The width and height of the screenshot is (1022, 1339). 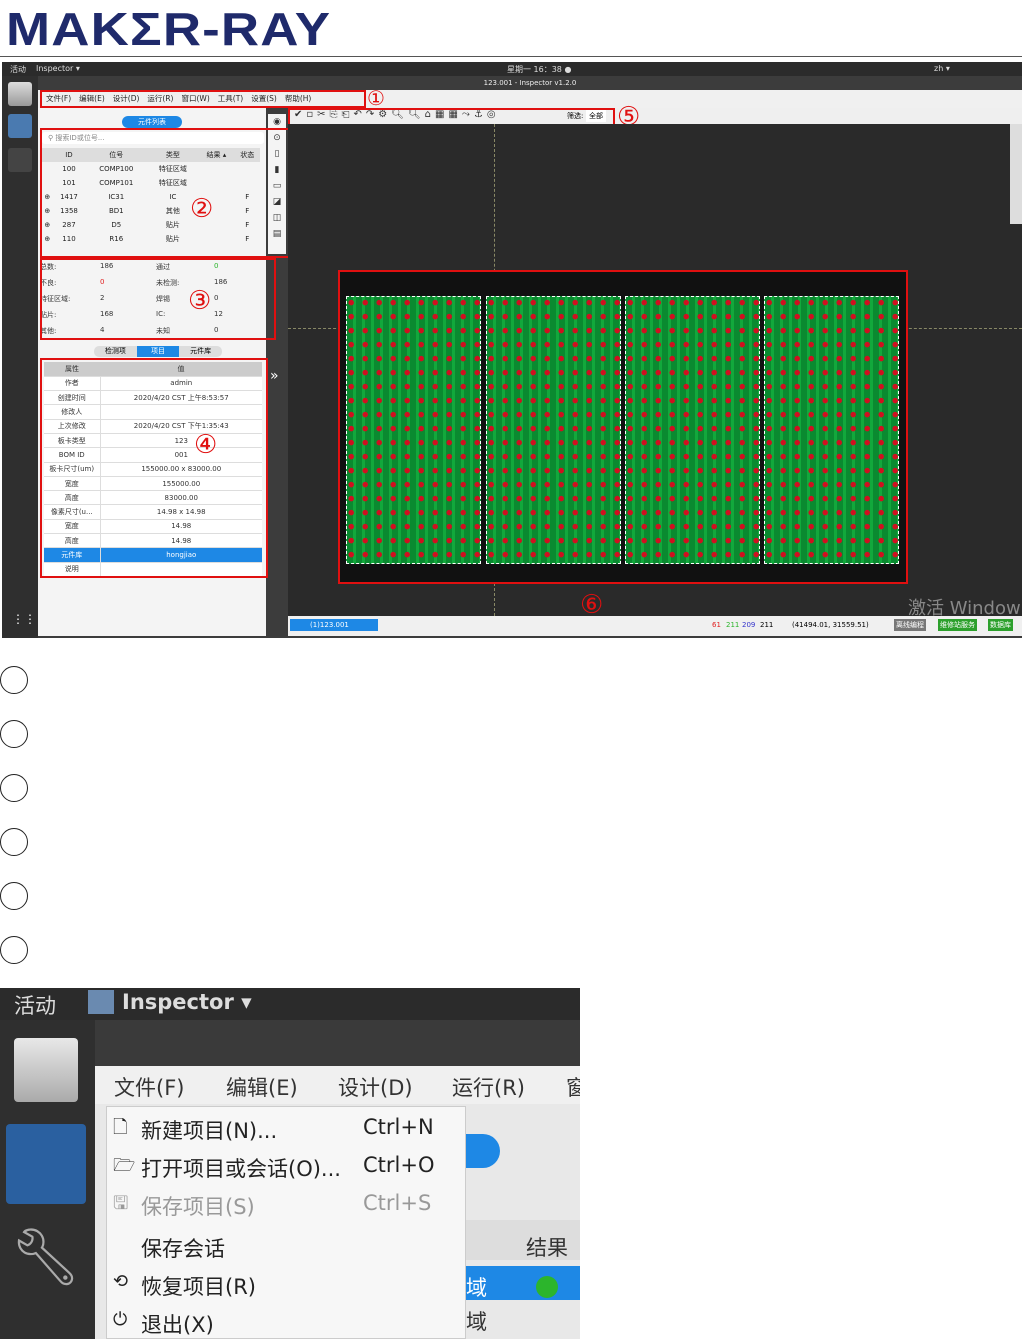 I want to click on coords: (41494.01, 31559.51), so click(x=830, y=625).